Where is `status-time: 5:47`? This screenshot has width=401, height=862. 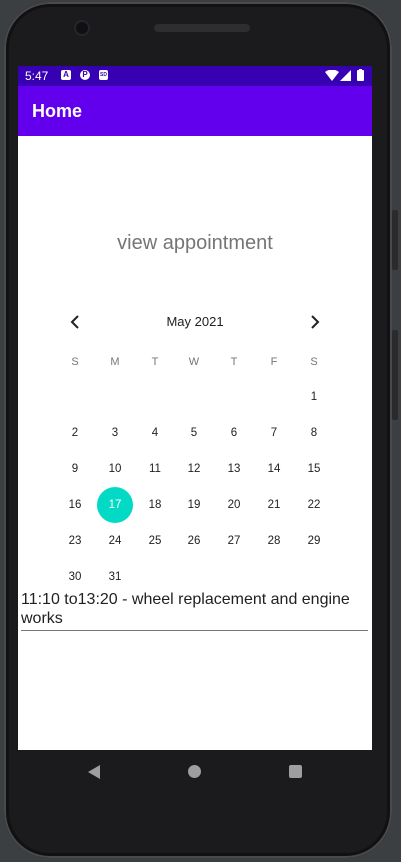
status-time: 5:47 is located at coordinates (37, 76).